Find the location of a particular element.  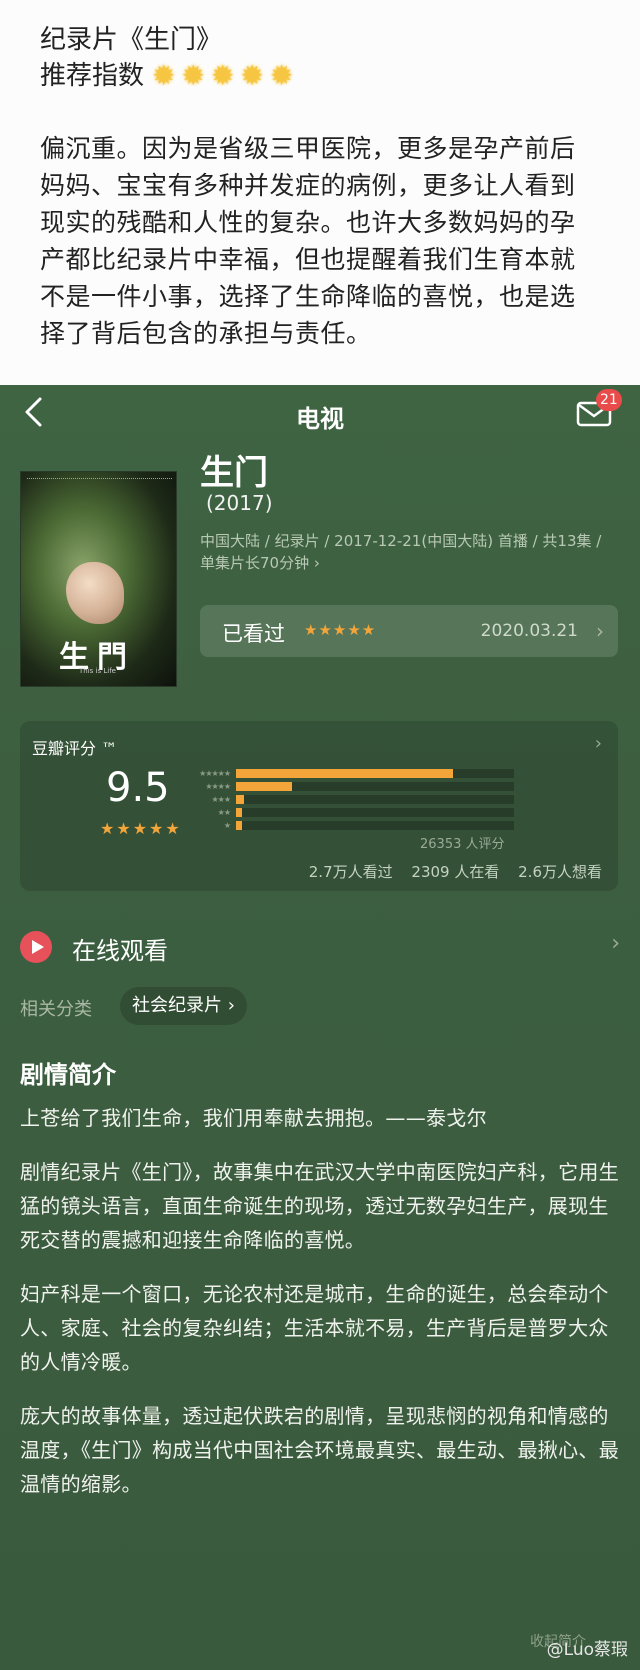

rating-count: 26353 人评分 is located at coordinates (462, 844).